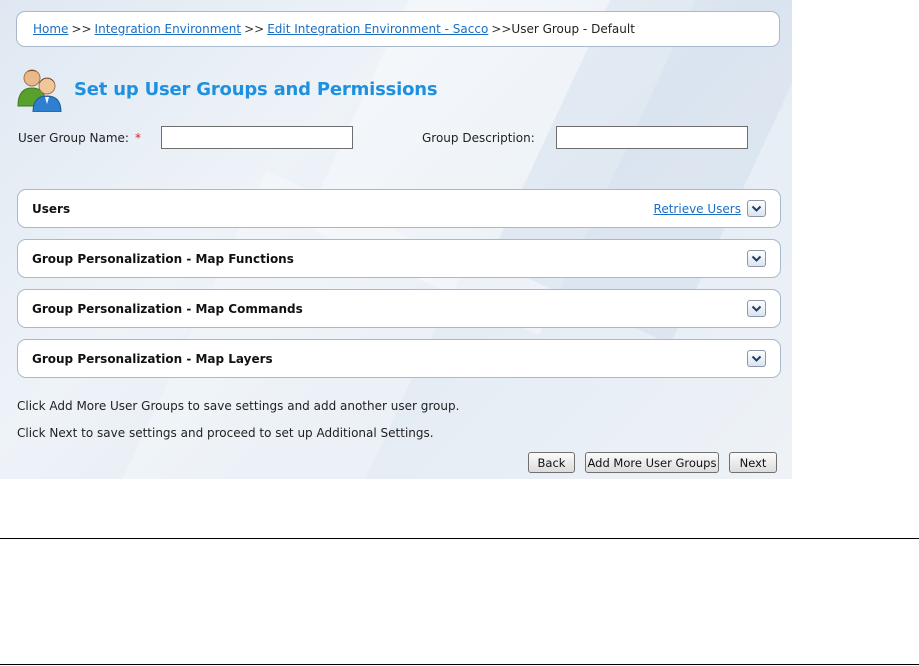  I want to click on map-functions-panel-header: Group Personalization - Map Functions, so click(399, 258).